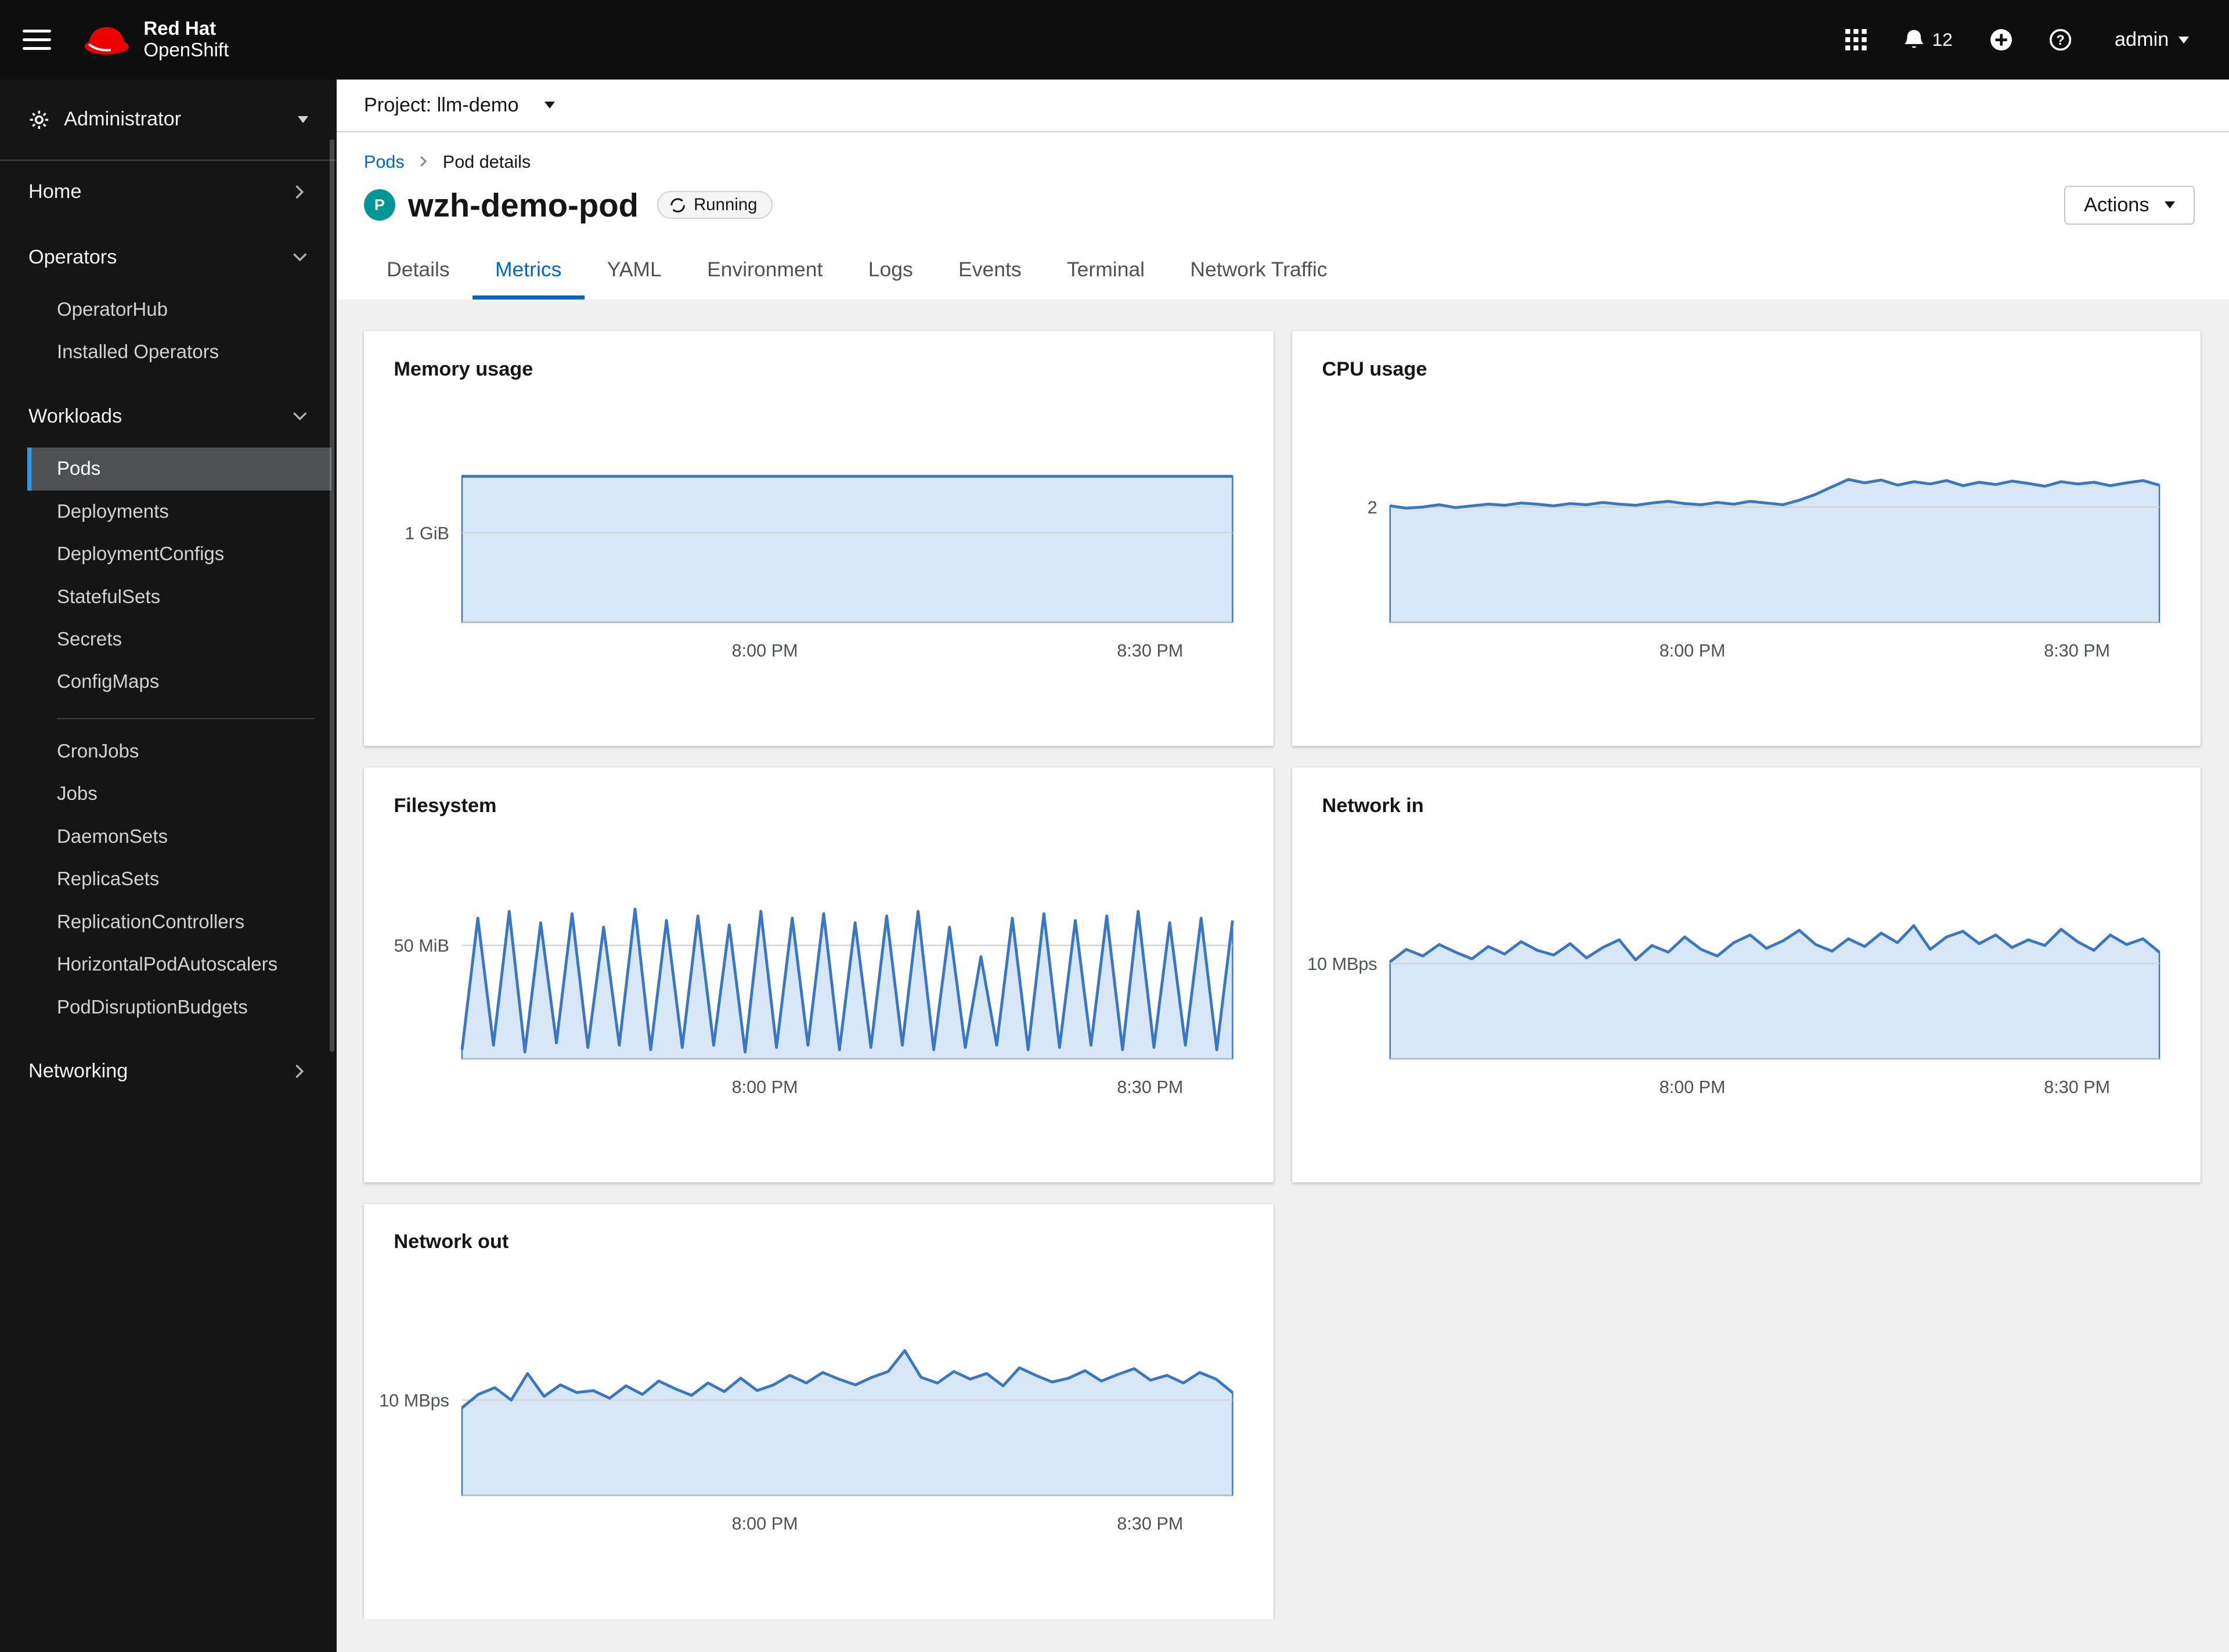 This screenshot has height=1652, width=2229. Describe the element at coordinates (332, 595) in the screenshot. I see `sidebar-scrollbar` at that location.